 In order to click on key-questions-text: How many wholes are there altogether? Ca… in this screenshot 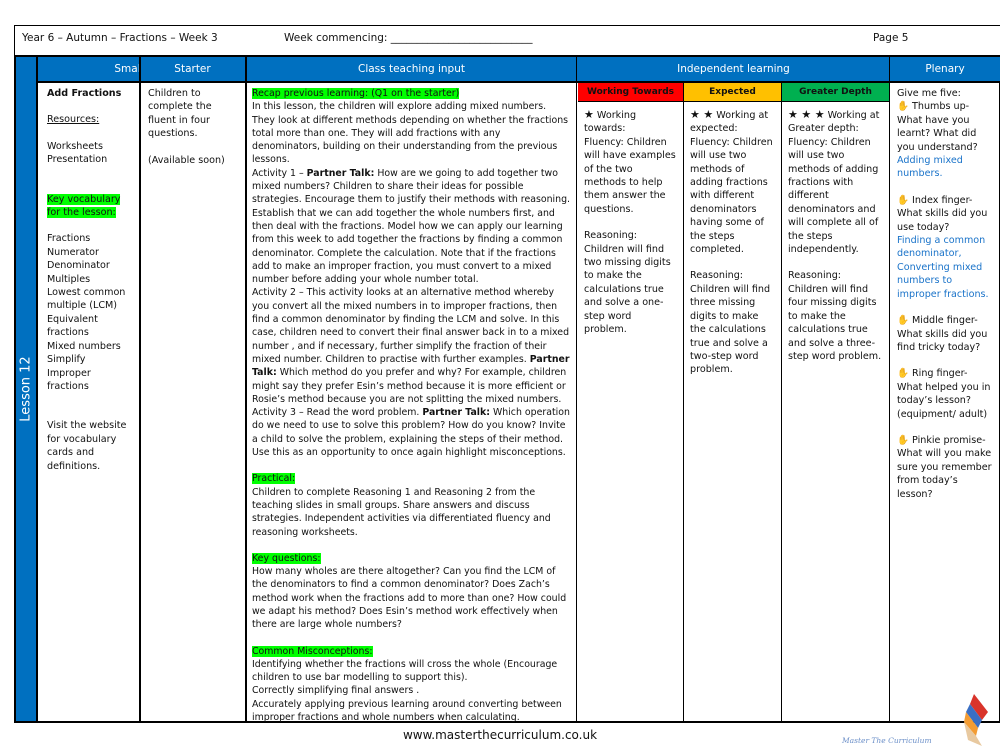, I will do `click(409, 598)`.